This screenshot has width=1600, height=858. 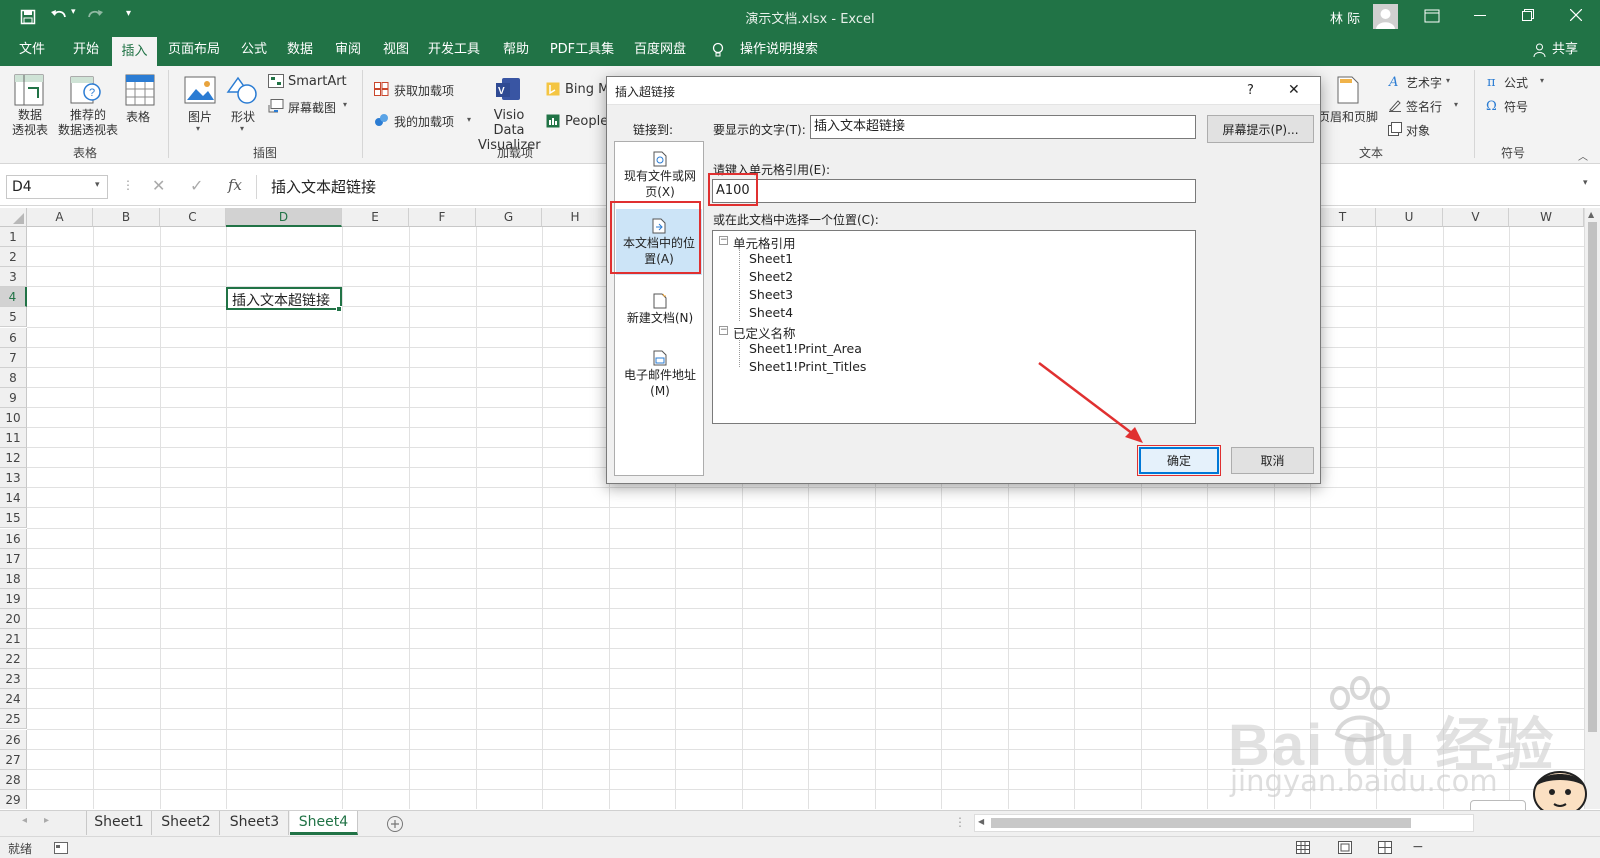 I want to click on row-header: 1, so click(x=13, y=237).